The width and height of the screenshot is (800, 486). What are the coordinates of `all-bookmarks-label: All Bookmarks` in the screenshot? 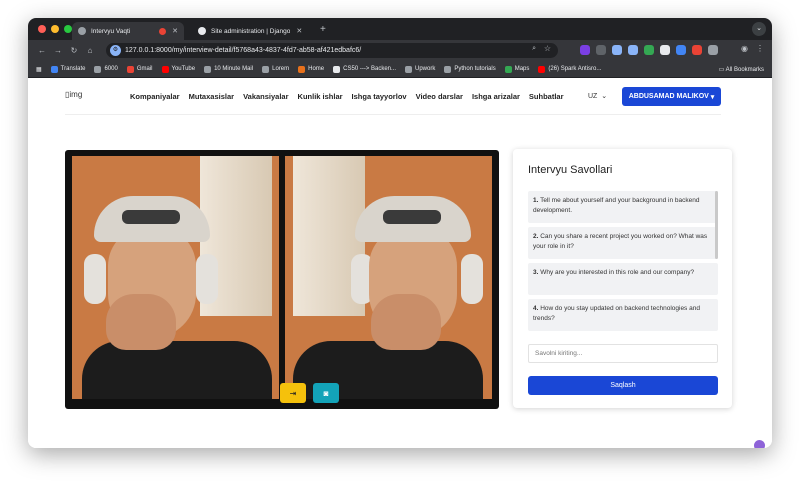 It's located at (744, 70).